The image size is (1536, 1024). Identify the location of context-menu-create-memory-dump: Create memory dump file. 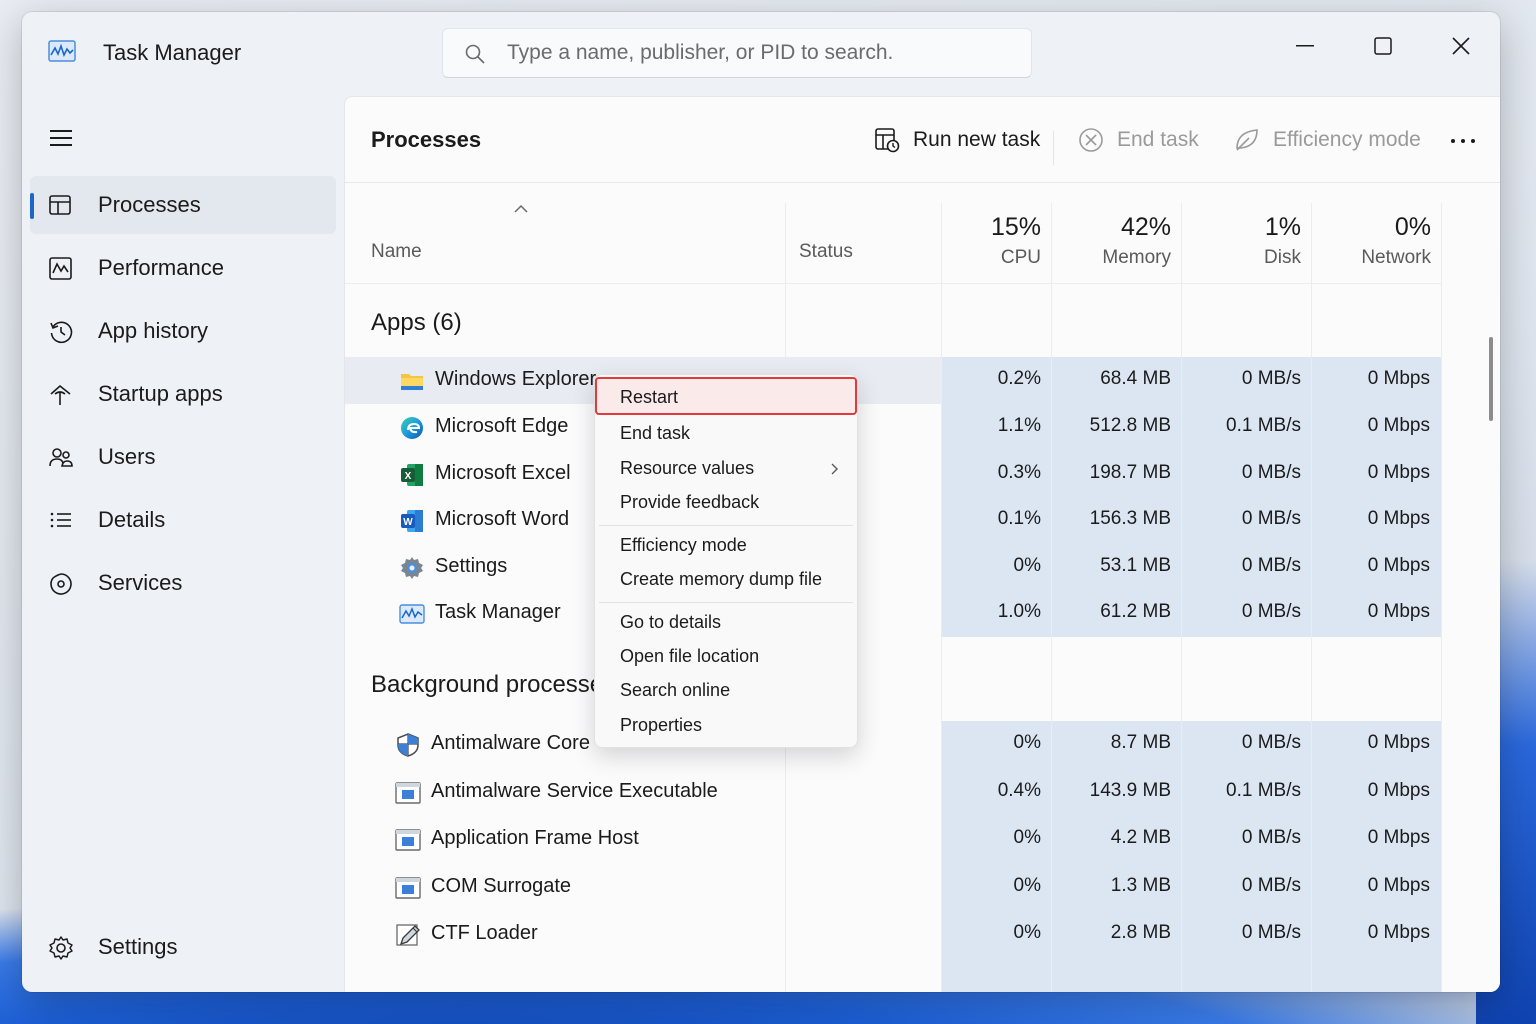
(726, 580).